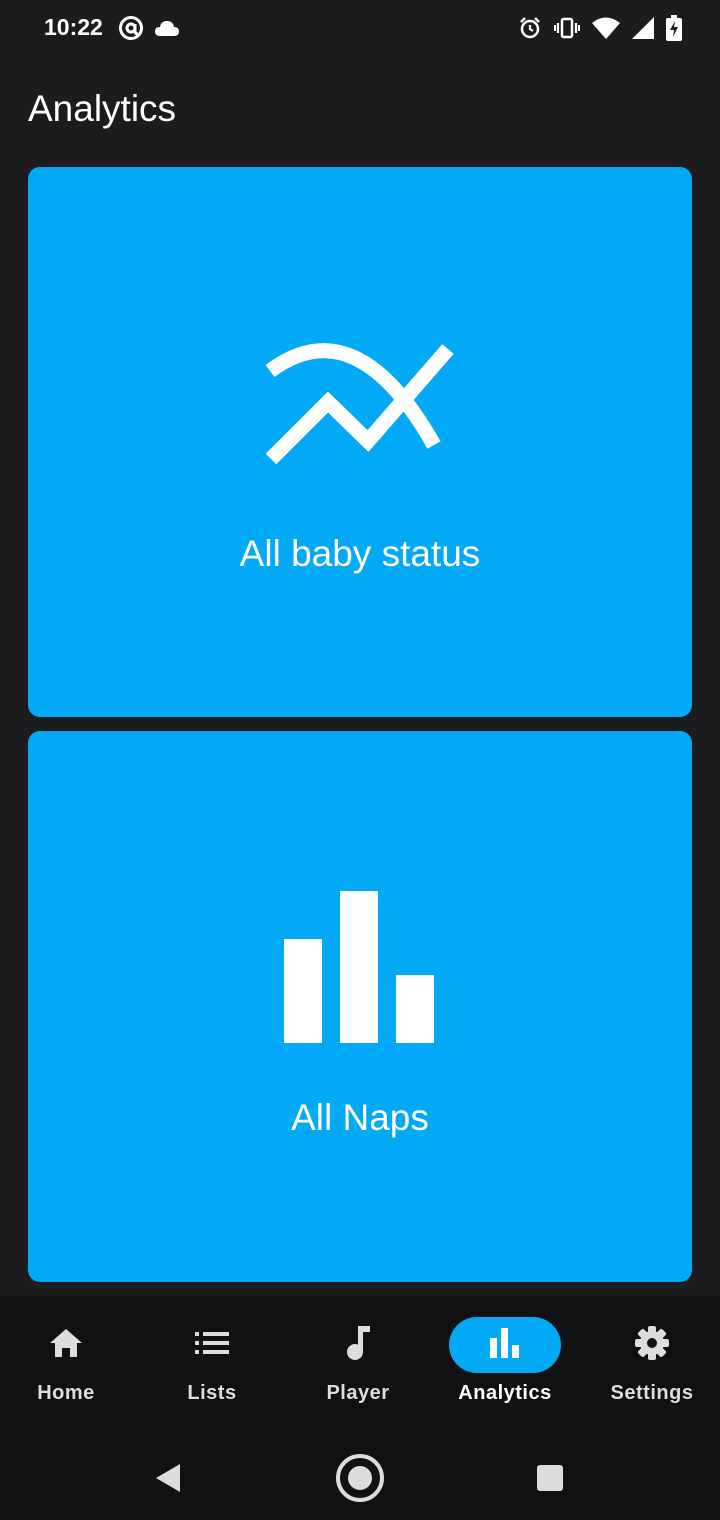  Describe the element at coordinates (360, 969) in the screenshot. I see `bar-chart-icon` at that location.